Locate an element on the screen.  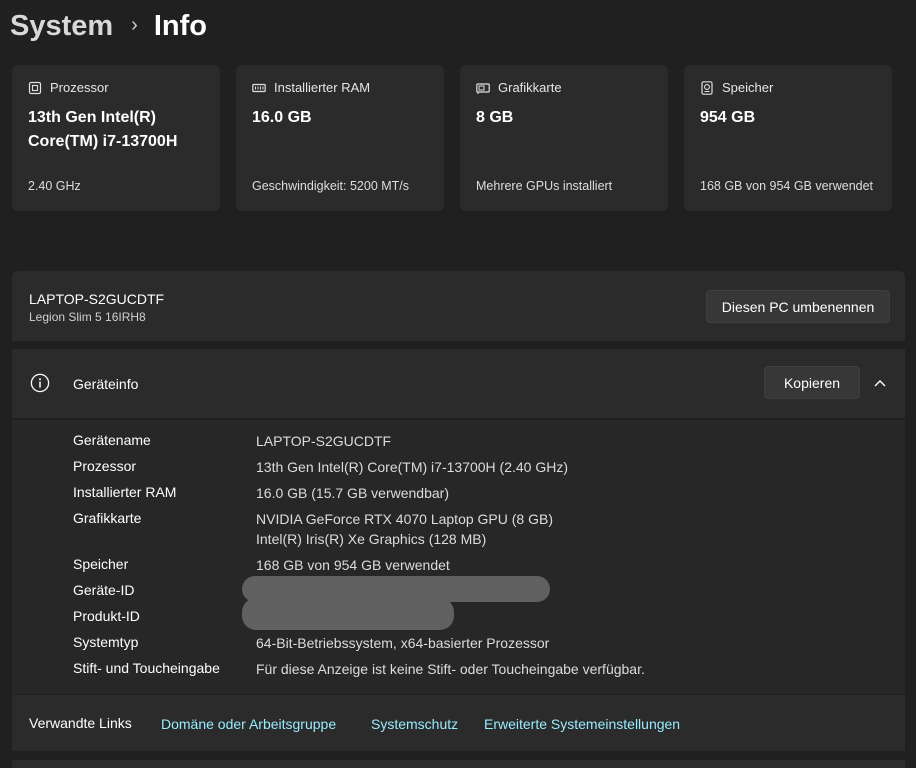
copy-button: Kopieren is located at coordinates (812, 382).